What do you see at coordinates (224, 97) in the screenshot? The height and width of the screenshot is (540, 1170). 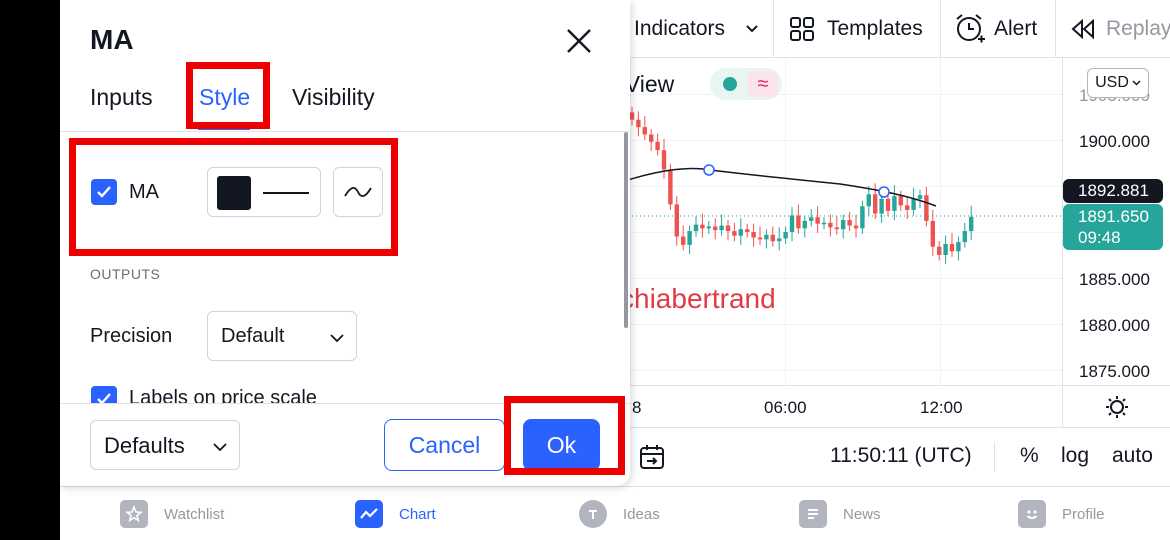 I see `tab-style: Style` at bounding box center [224, 97].